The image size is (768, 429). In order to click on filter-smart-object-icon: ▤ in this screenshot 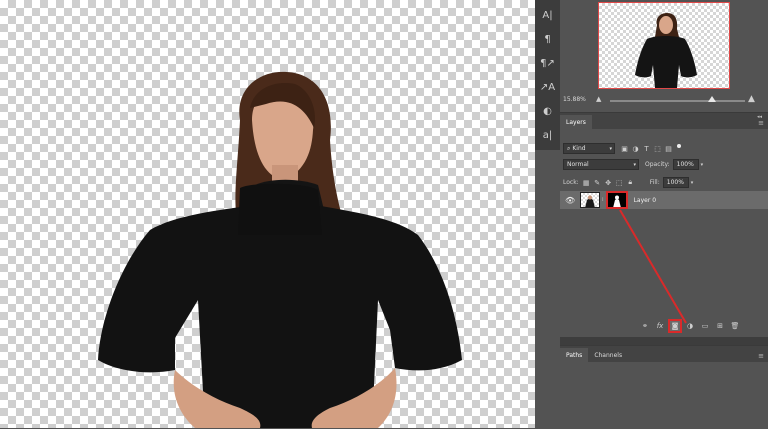, I will do `click(668, 148)`.